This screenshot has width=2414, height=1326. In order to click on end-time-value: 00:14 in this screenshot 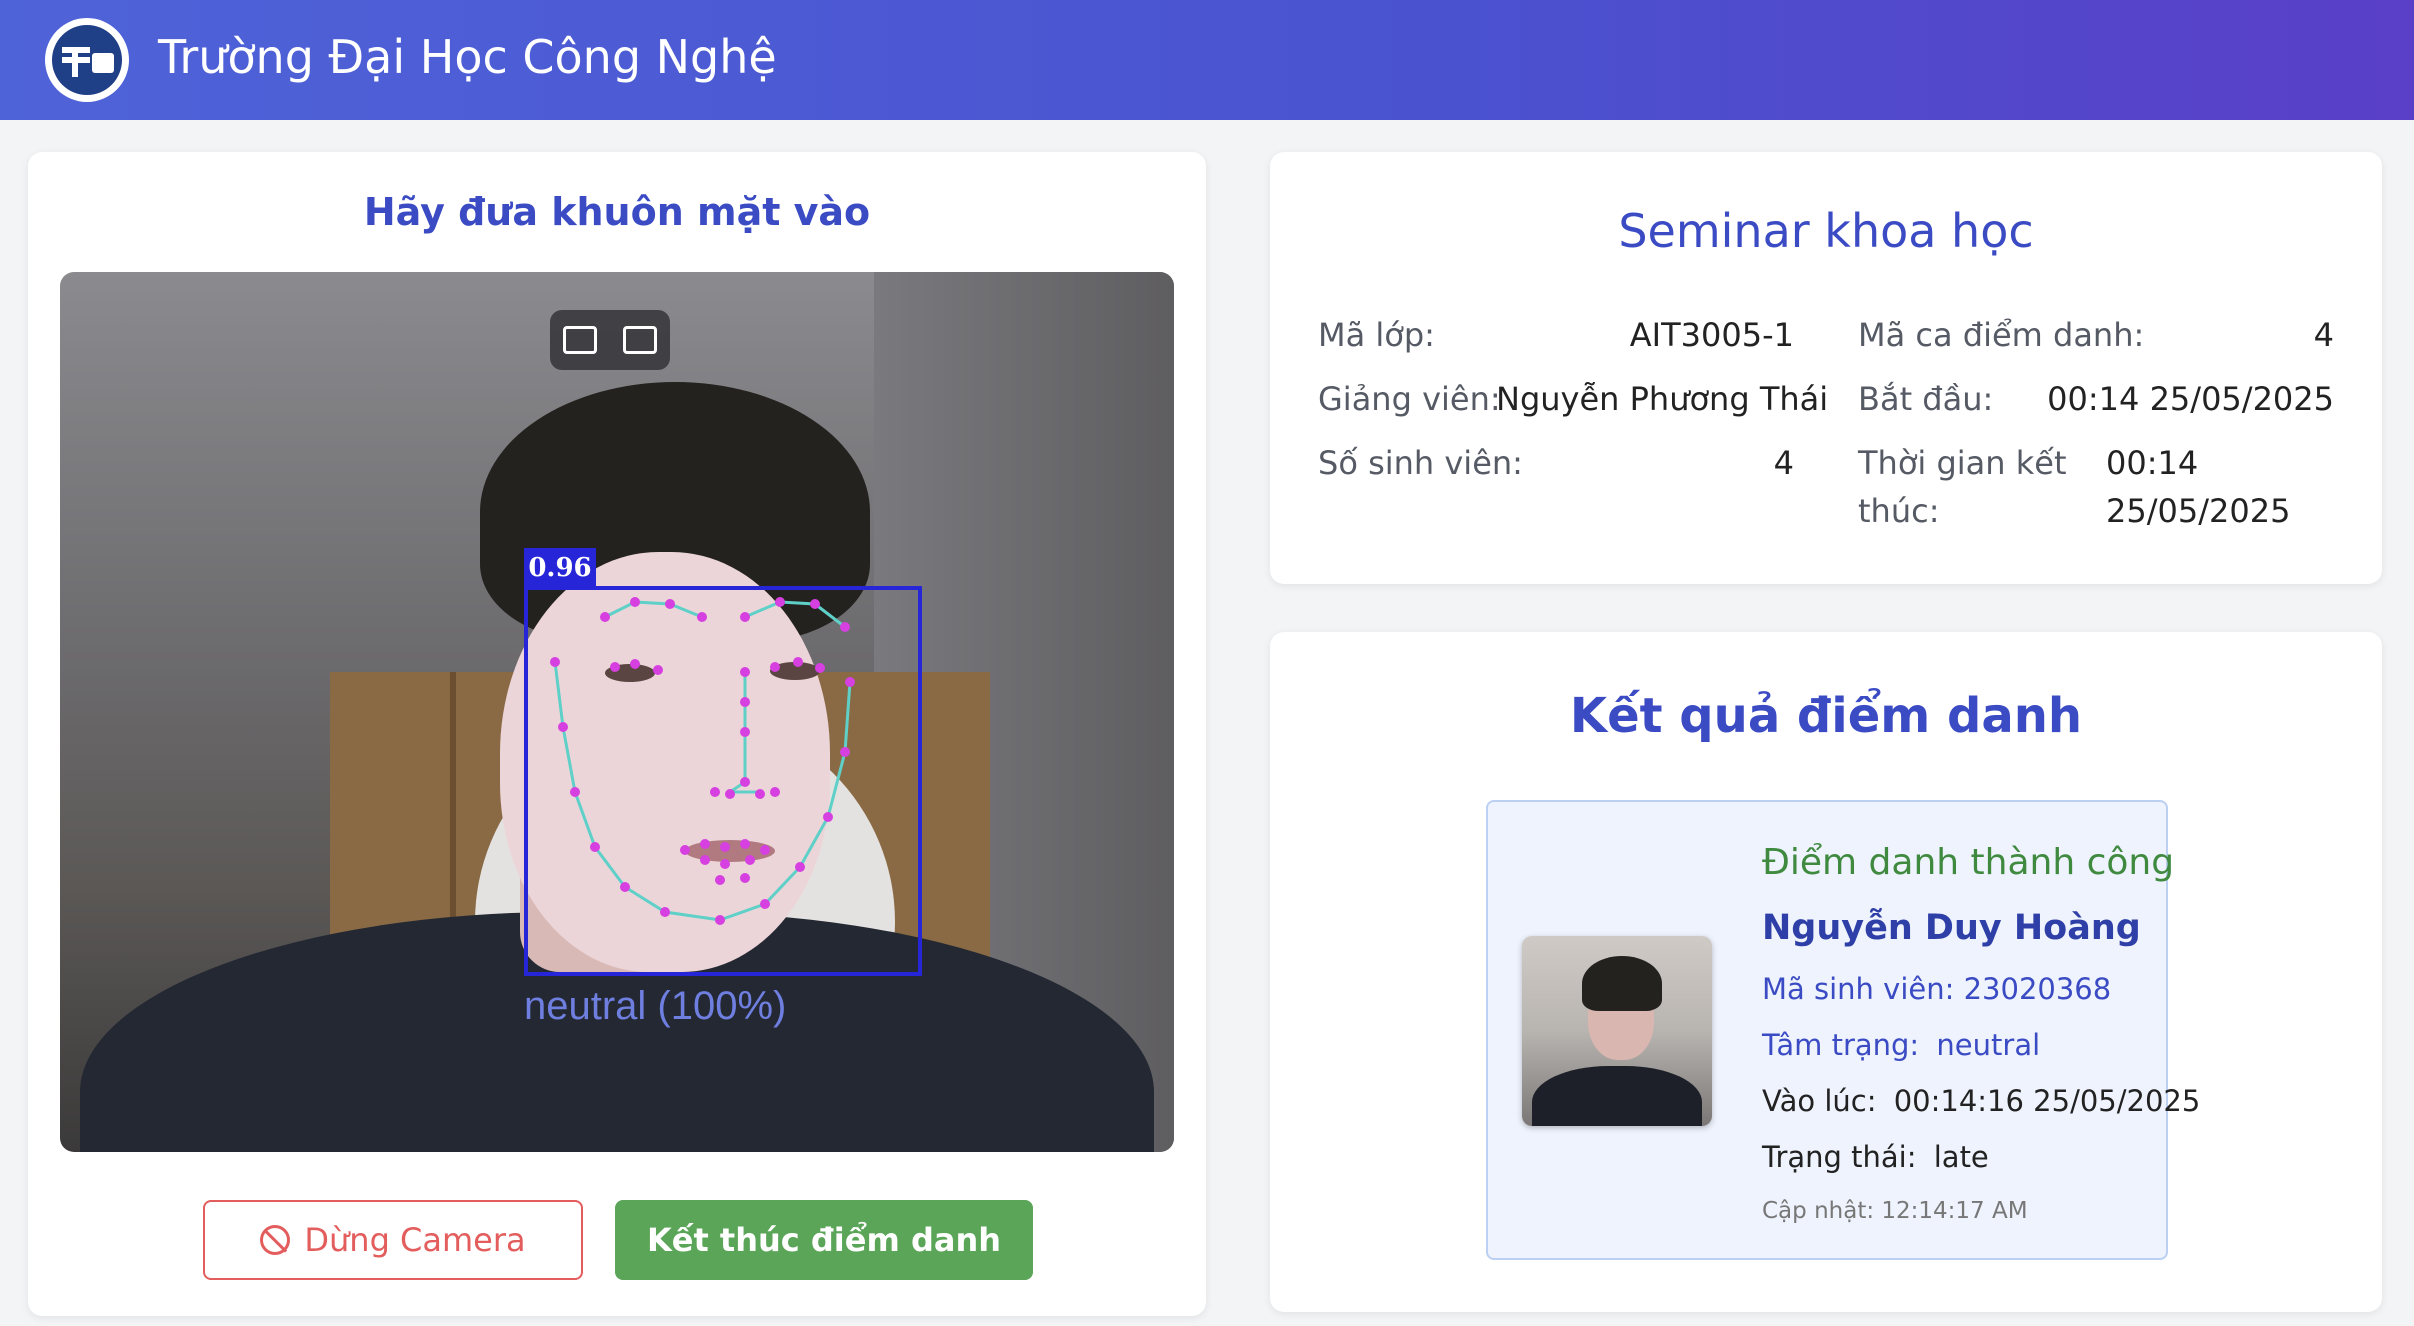, I will do `click(2152, 463)`.